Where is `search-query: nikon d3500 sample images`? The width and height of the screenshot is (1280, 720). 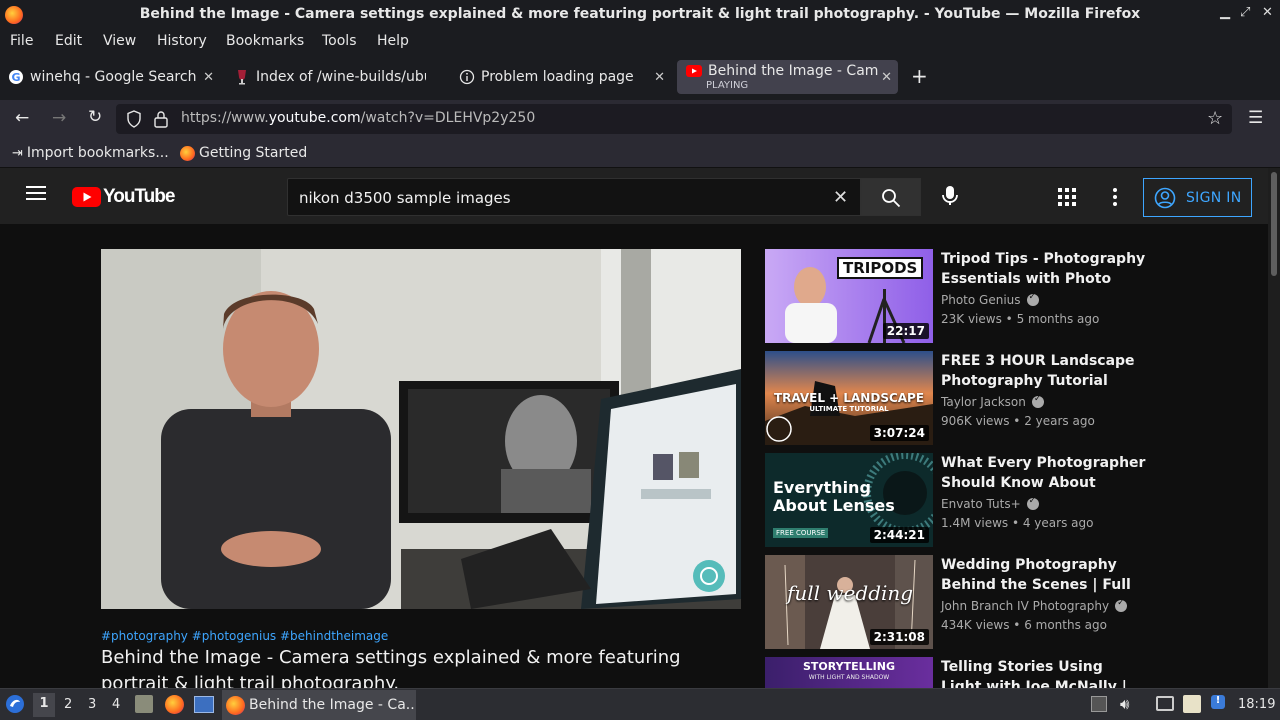 search-query: nikon d3500 sample images is located at coordinates (405, 198).